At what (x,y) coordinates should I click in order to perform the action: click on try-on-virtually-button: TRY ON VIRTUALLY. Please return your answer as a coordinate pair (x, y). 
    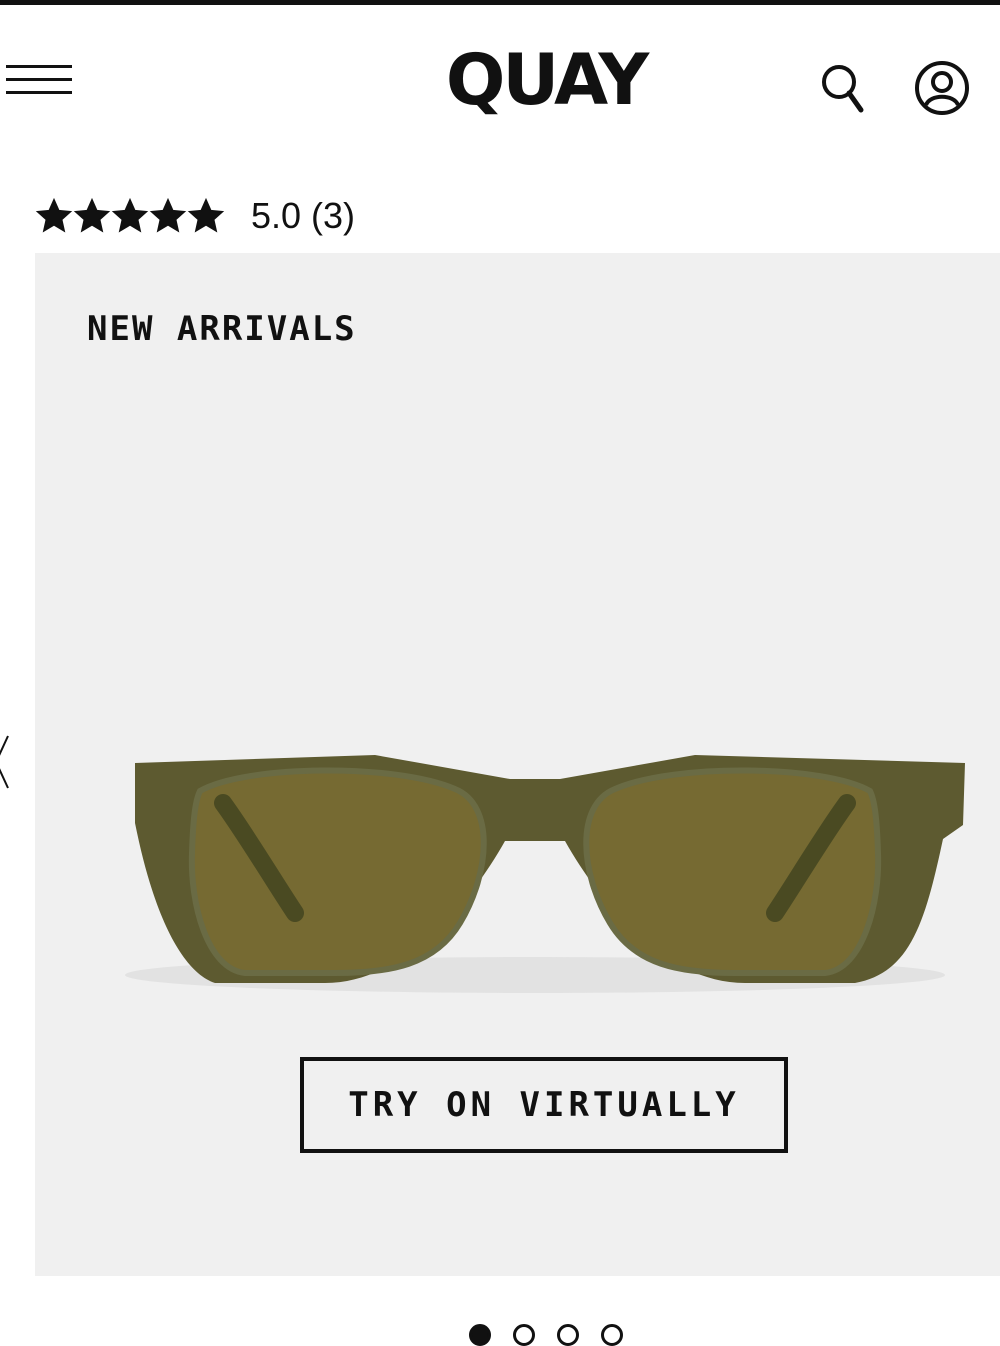
    Looking at the image, I should click on (544, 1105).